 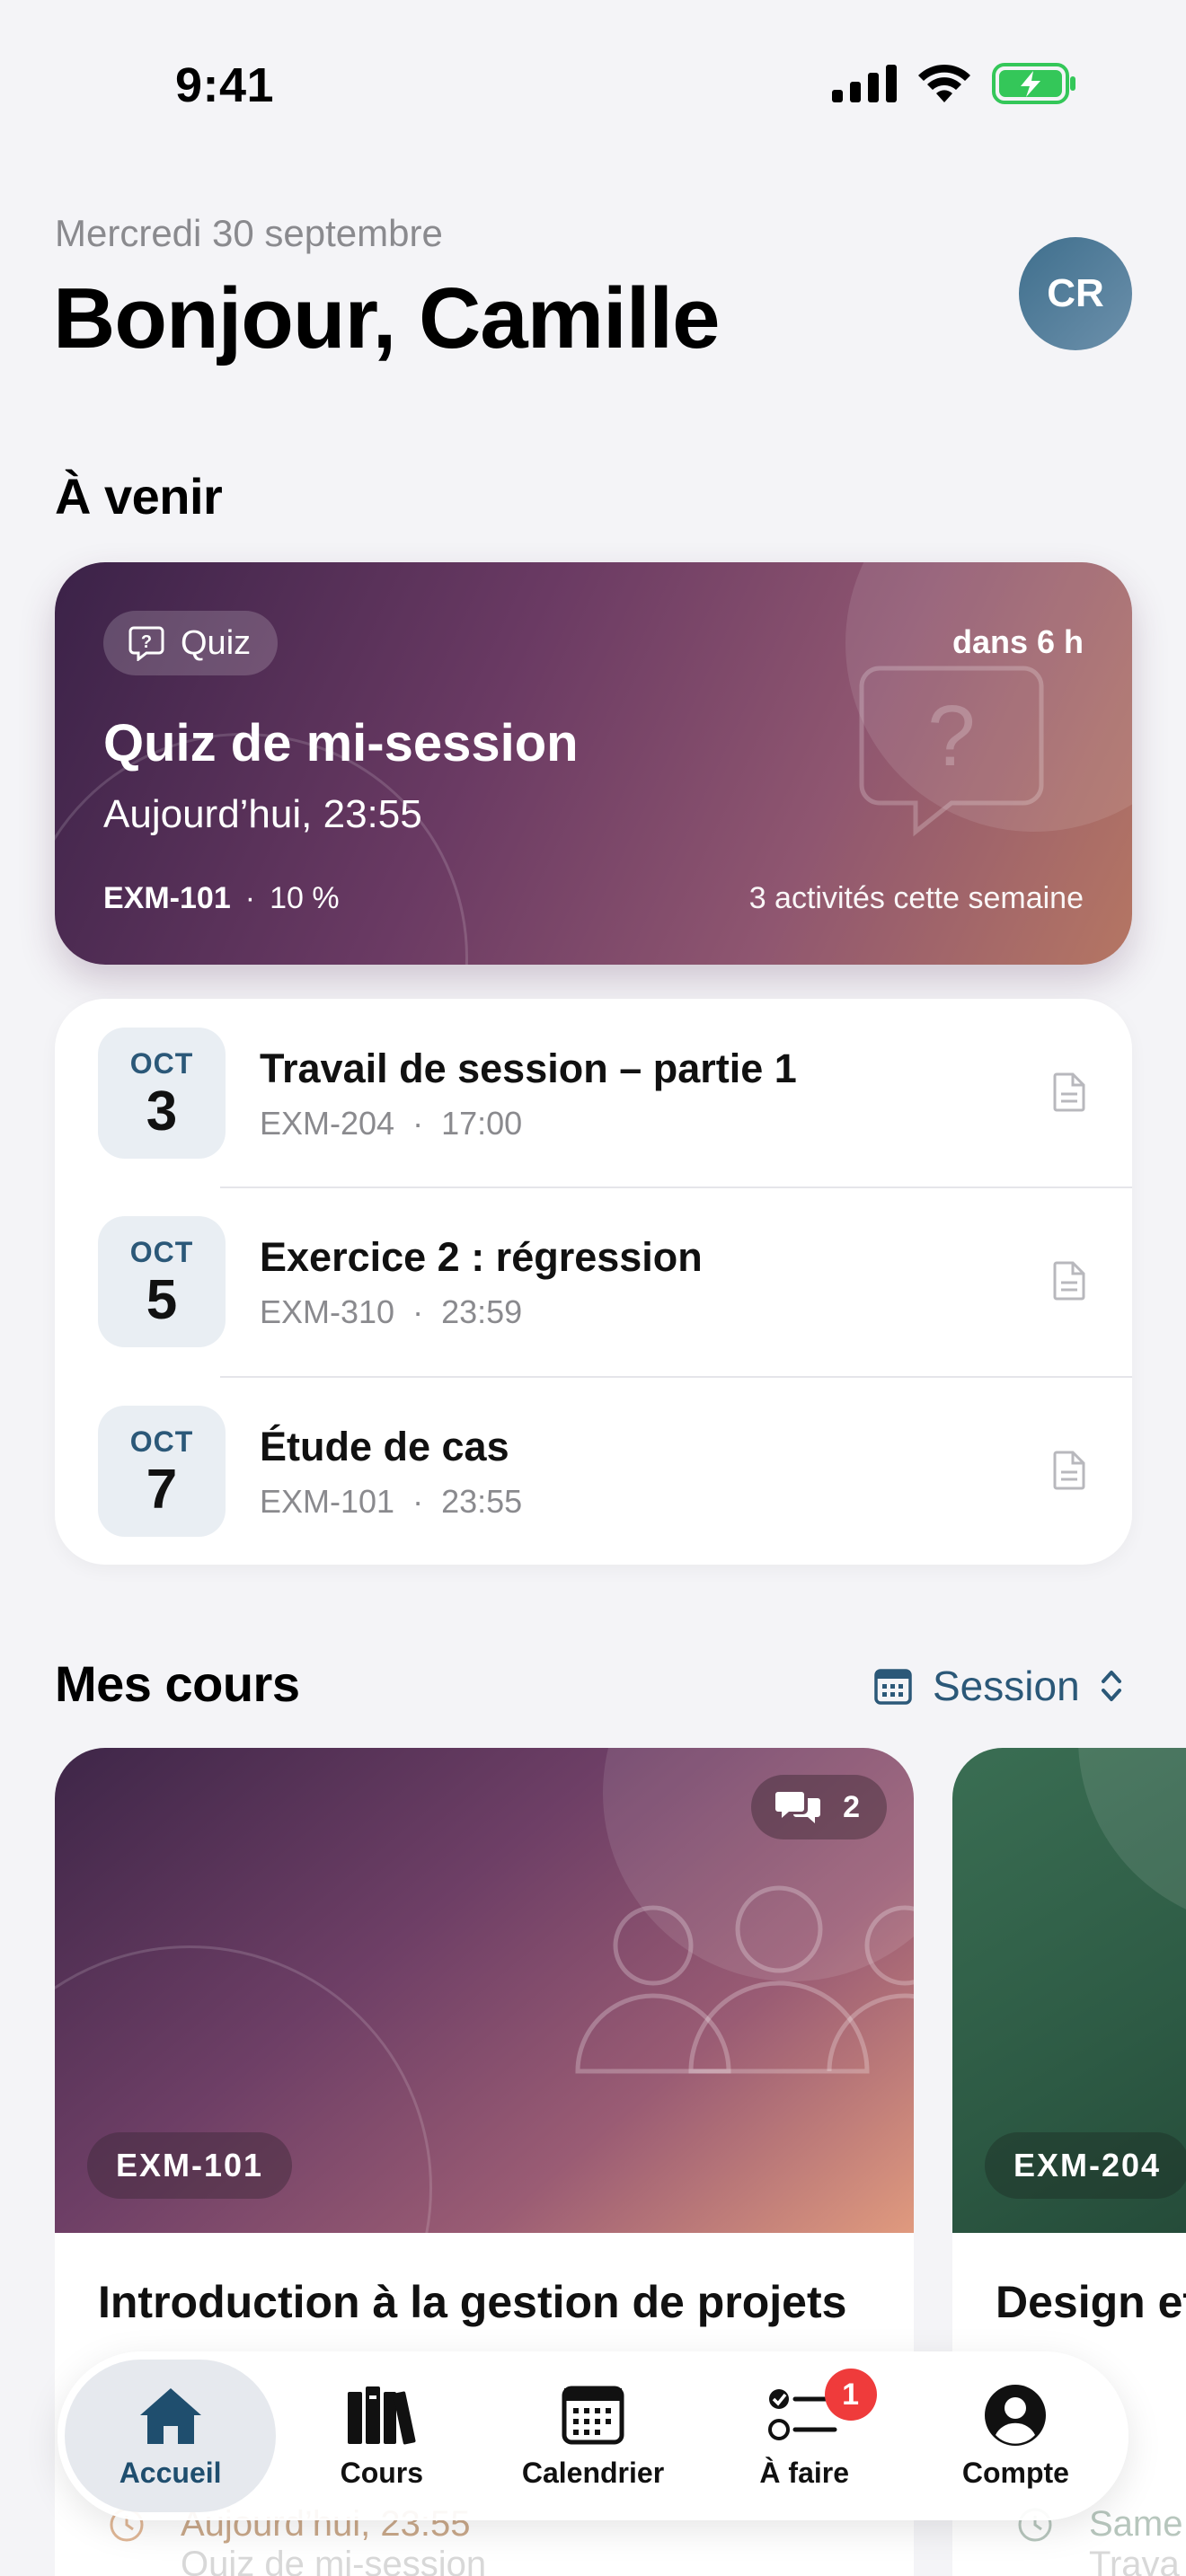 I want to click on tab-label: Accueil, so click(x=170, y=2472).